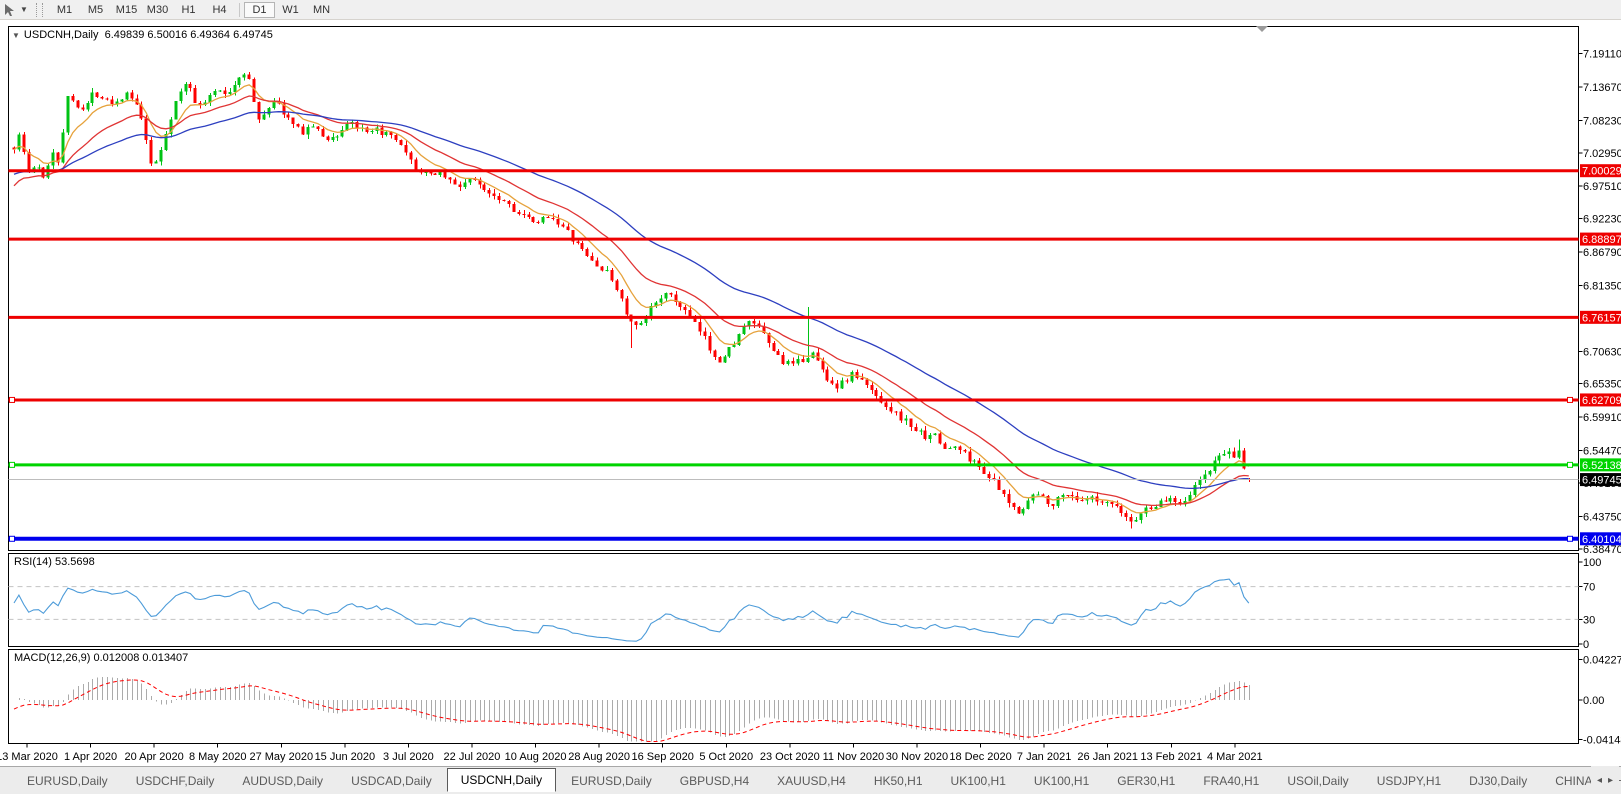 Image resolution: width=1621 pixels, height=794 pixels. I want to click on level-price-flag-text: 6.76157, so click(1601, 318).